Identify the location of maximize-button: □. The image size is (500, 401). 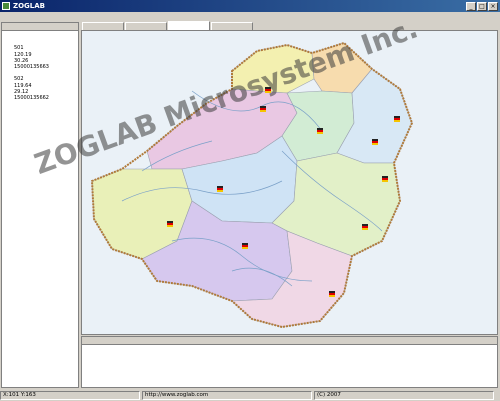
(482, 6).